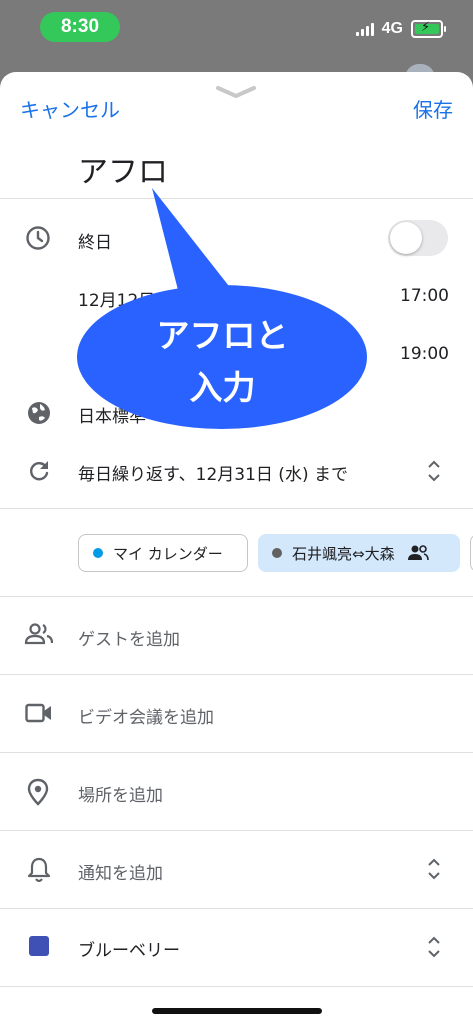 This screenshot has height=1024, width=473. I want to click on event-title-input: アフロ, so click(123, 169).